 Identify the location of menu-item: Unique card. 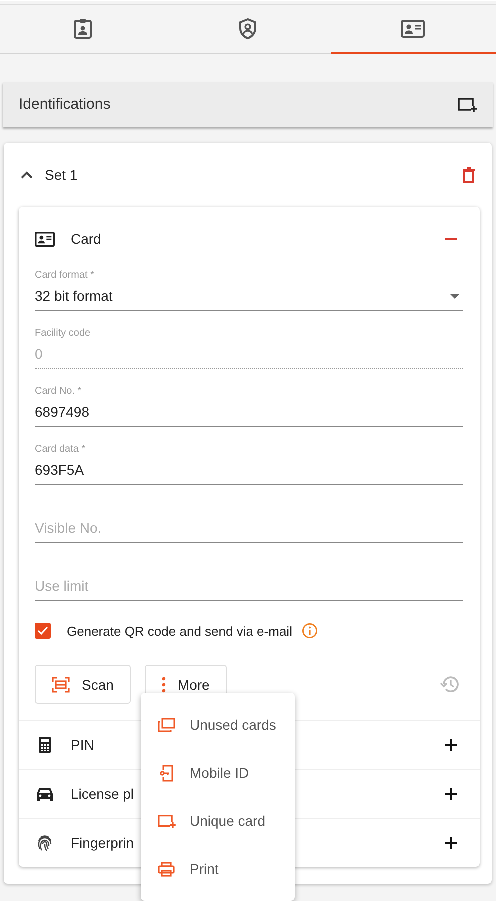
(218, 821).